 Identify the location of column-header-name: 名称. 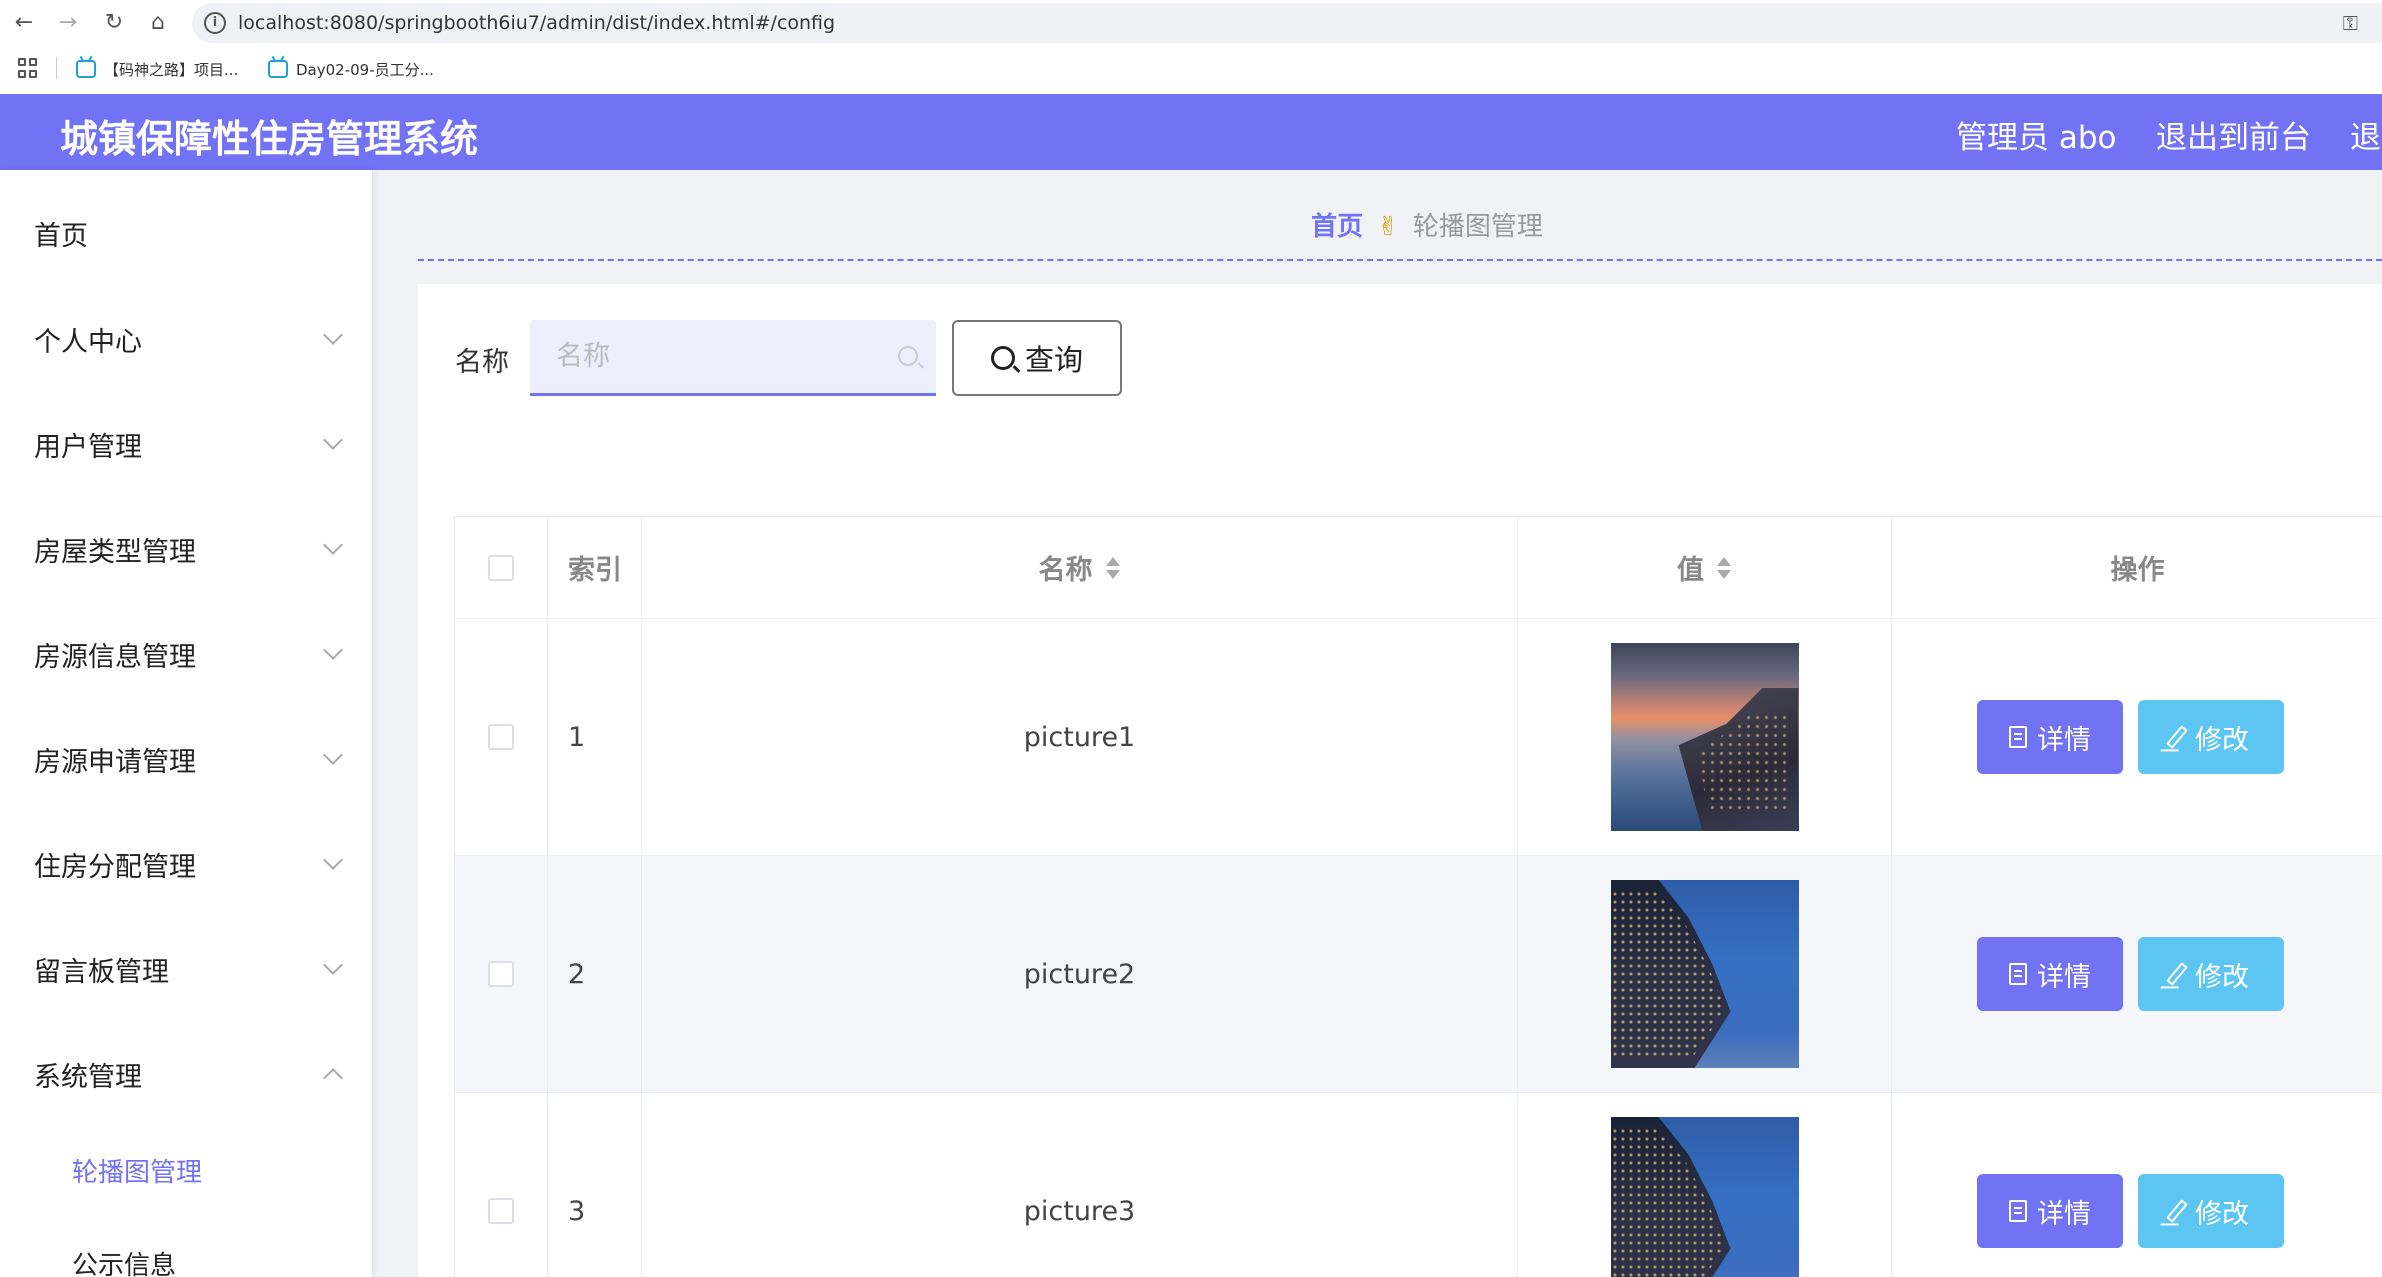
(1080, 567).